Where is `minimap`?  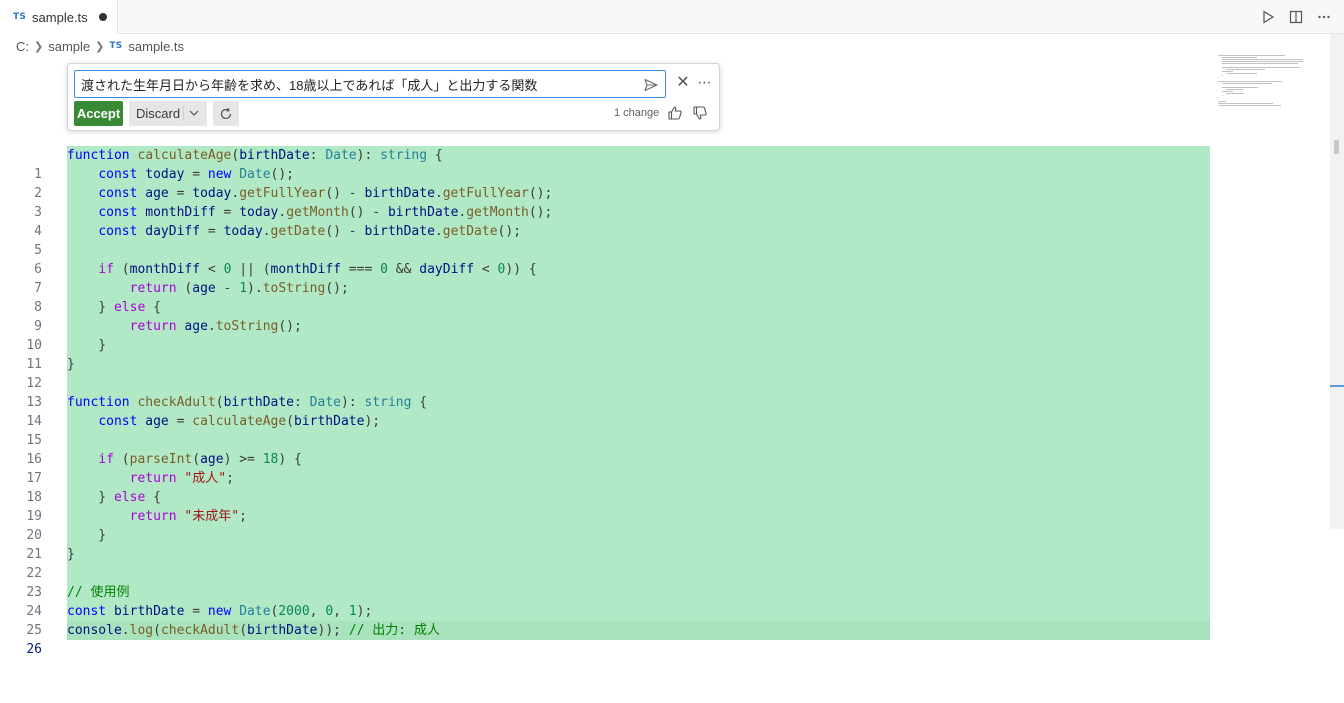 minimap is located at coordinates (1270, 85).